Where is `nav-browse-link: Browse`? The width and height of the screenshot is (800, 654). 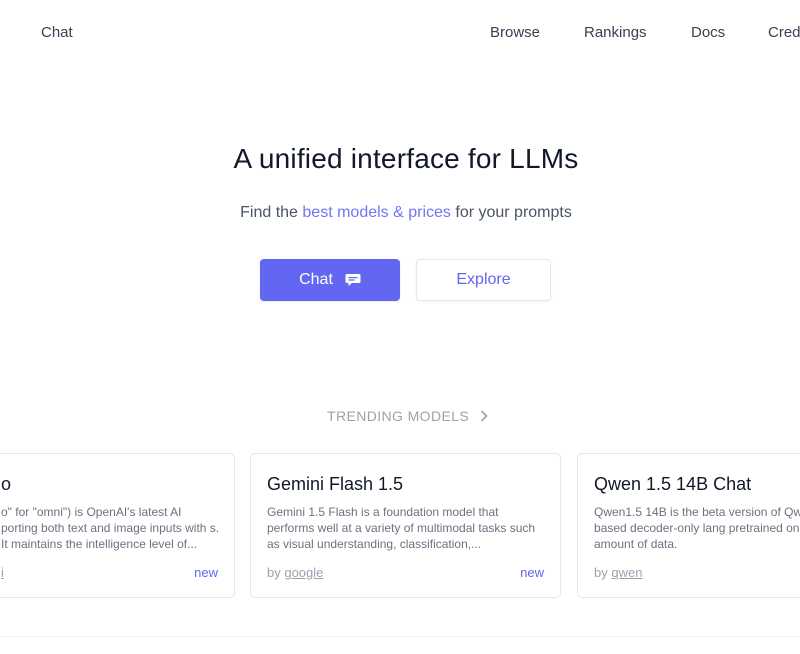 nav-browse-link: Browse is located at coordinates (515, 32).